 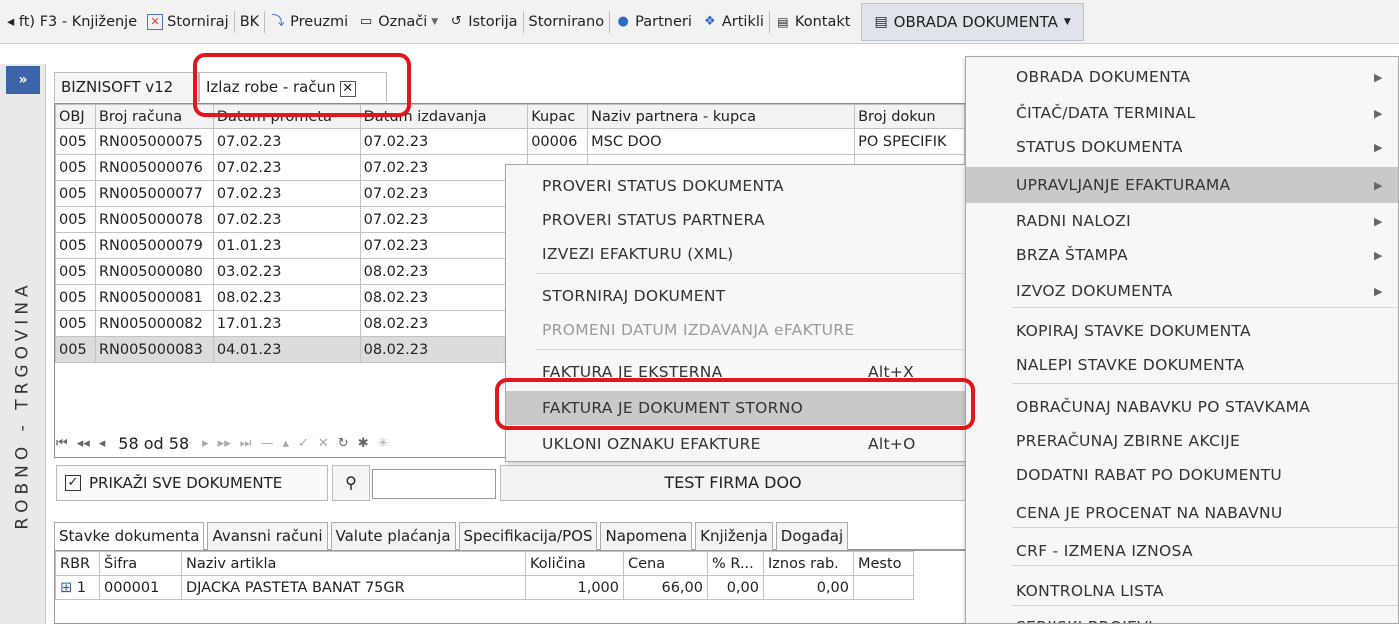 What do you see at coordinates (972, 21) in the screenshot?
I see `obrada-dokumenta-button: ▤ OBRADA DOKUMENTA ▼` at bounding box center [972, 21].